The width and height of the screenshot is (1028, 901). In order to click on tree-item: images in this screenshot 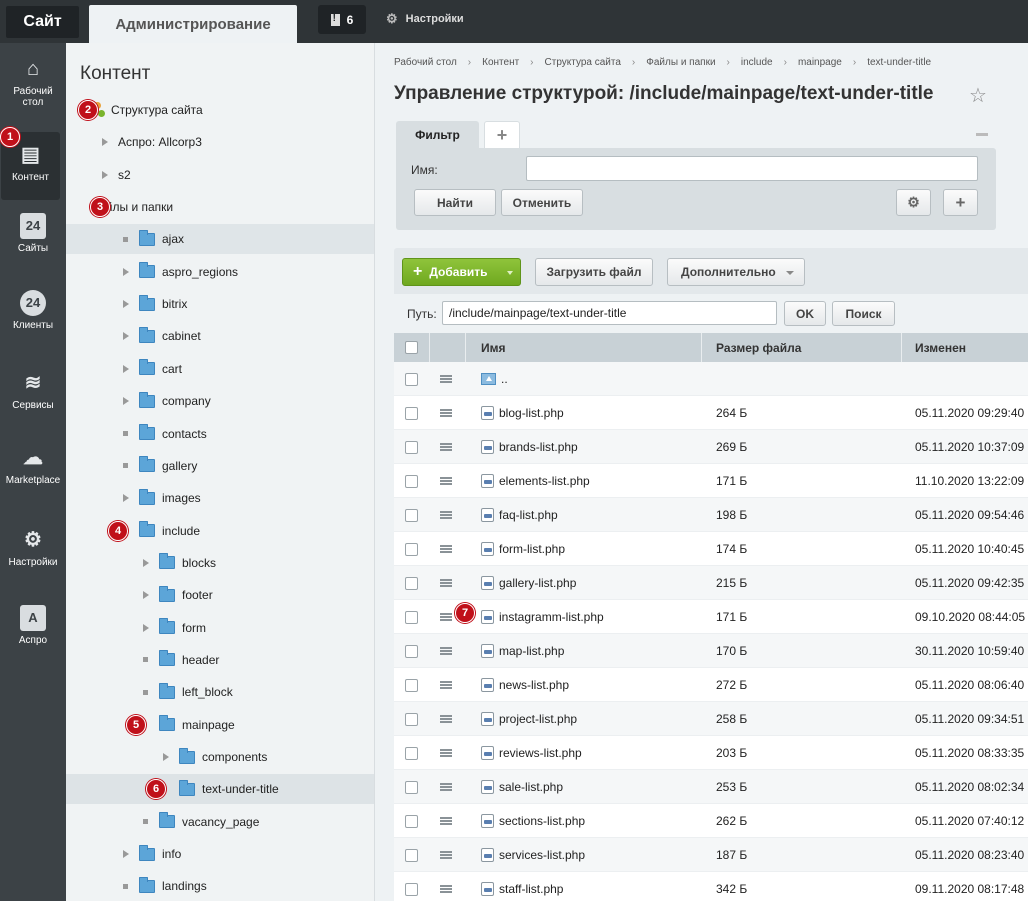, I will do `click(220, 498)`.